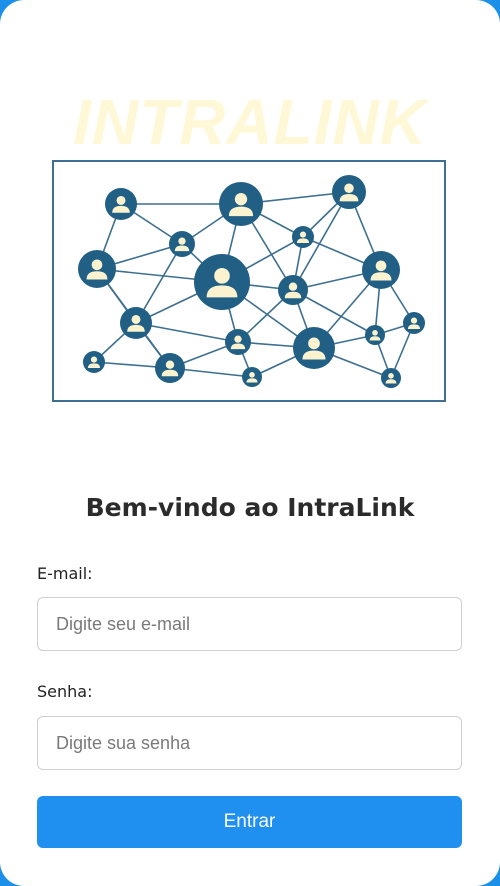  I want to click on login-button: Entrar, so click(249, 822).